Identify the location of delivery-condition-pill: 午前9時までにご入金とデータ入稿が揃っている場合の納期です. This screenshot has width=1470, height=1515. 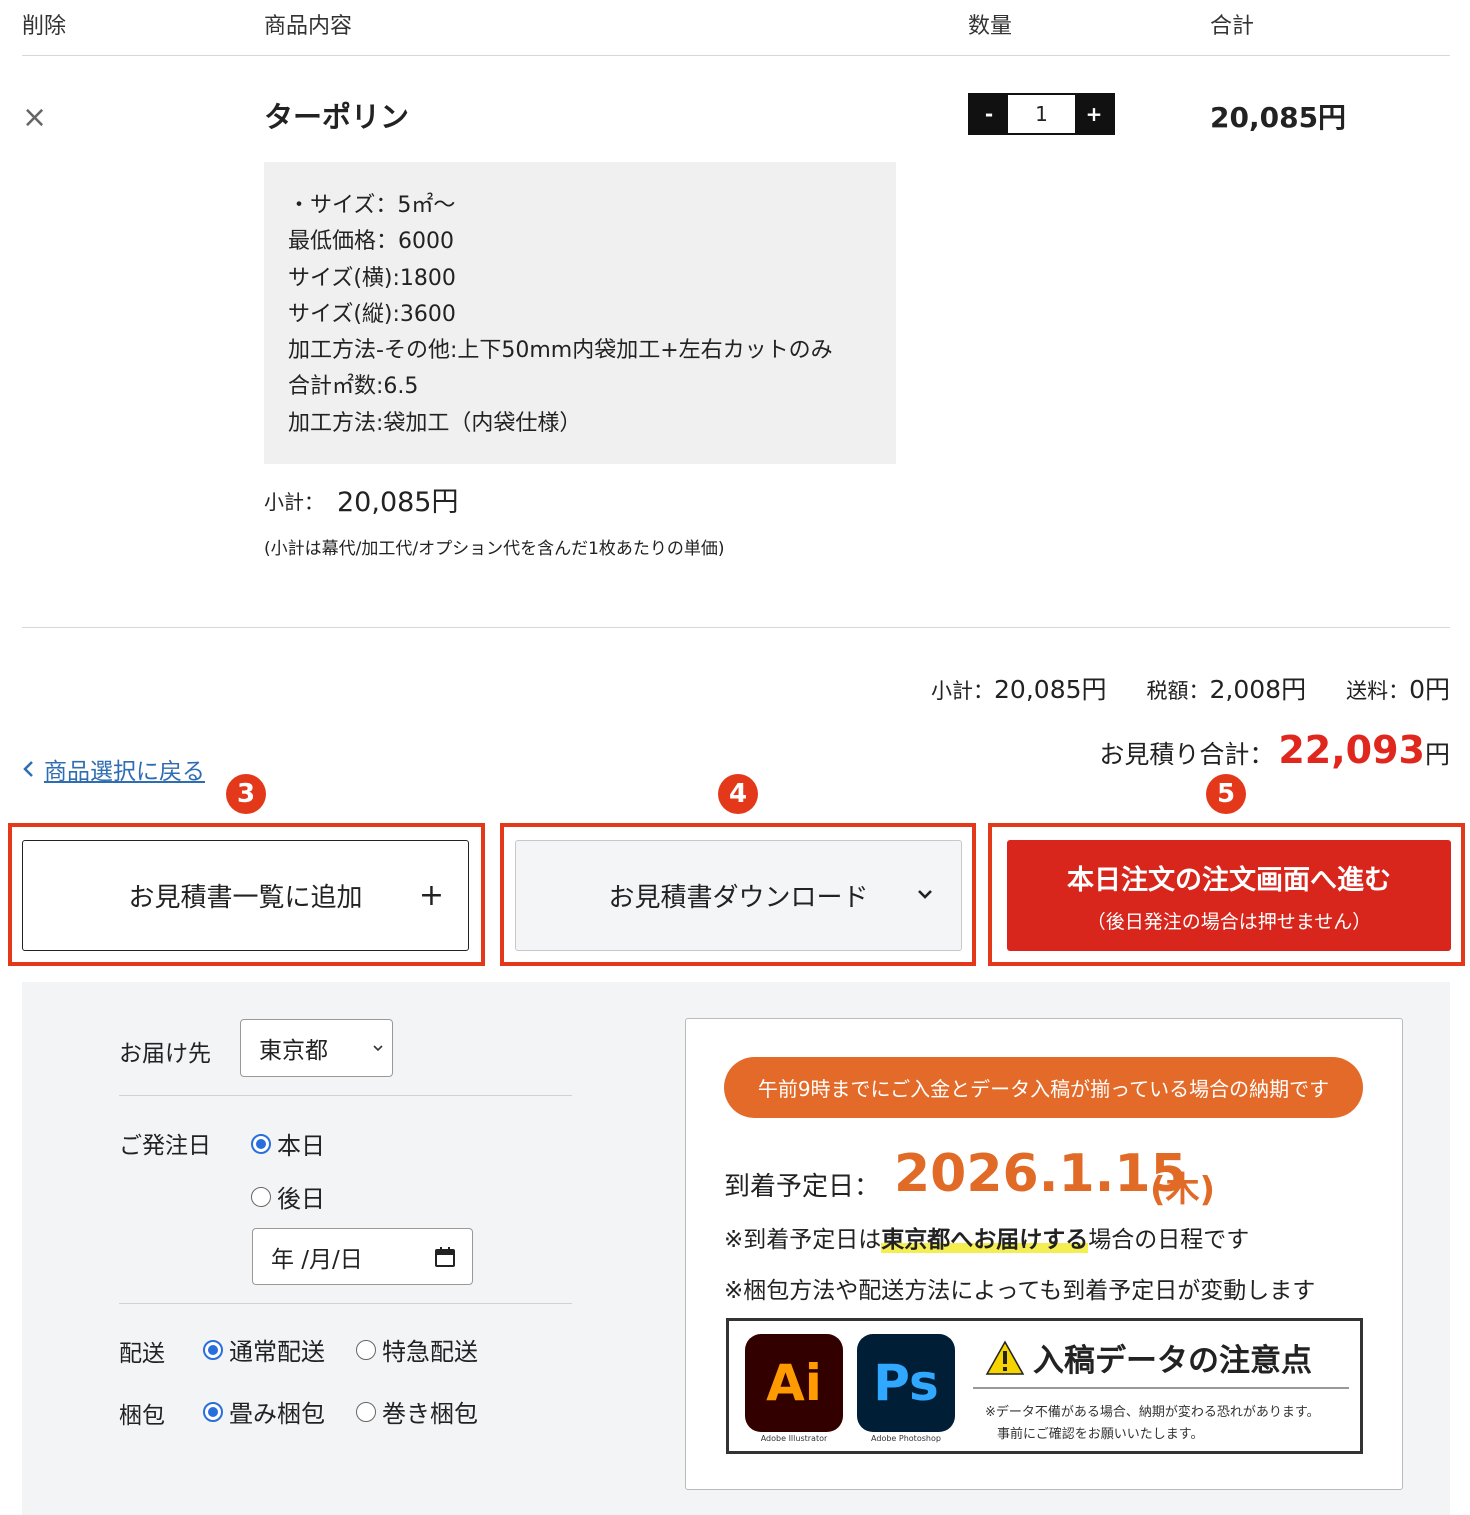
(1043, 1087).